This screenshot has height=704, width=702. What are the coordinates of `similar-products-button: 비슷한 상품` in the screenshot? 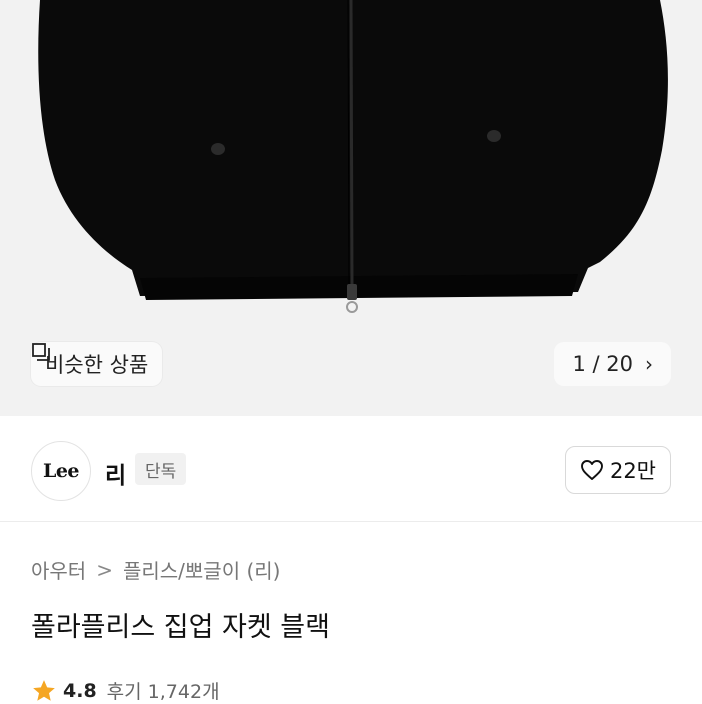 It's located at (97, 364).